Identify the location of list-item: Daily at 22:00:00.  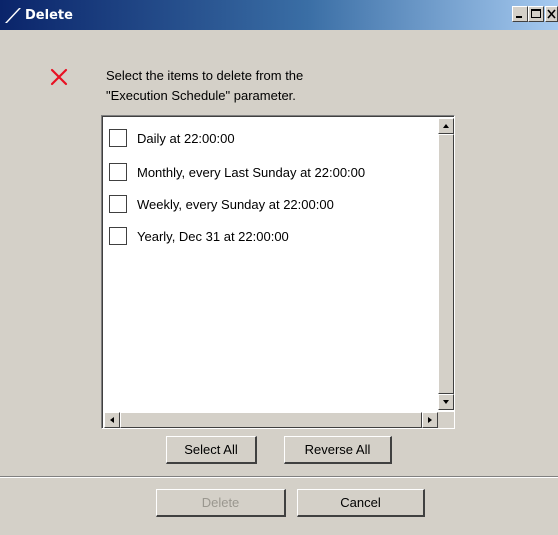
(172, 138).